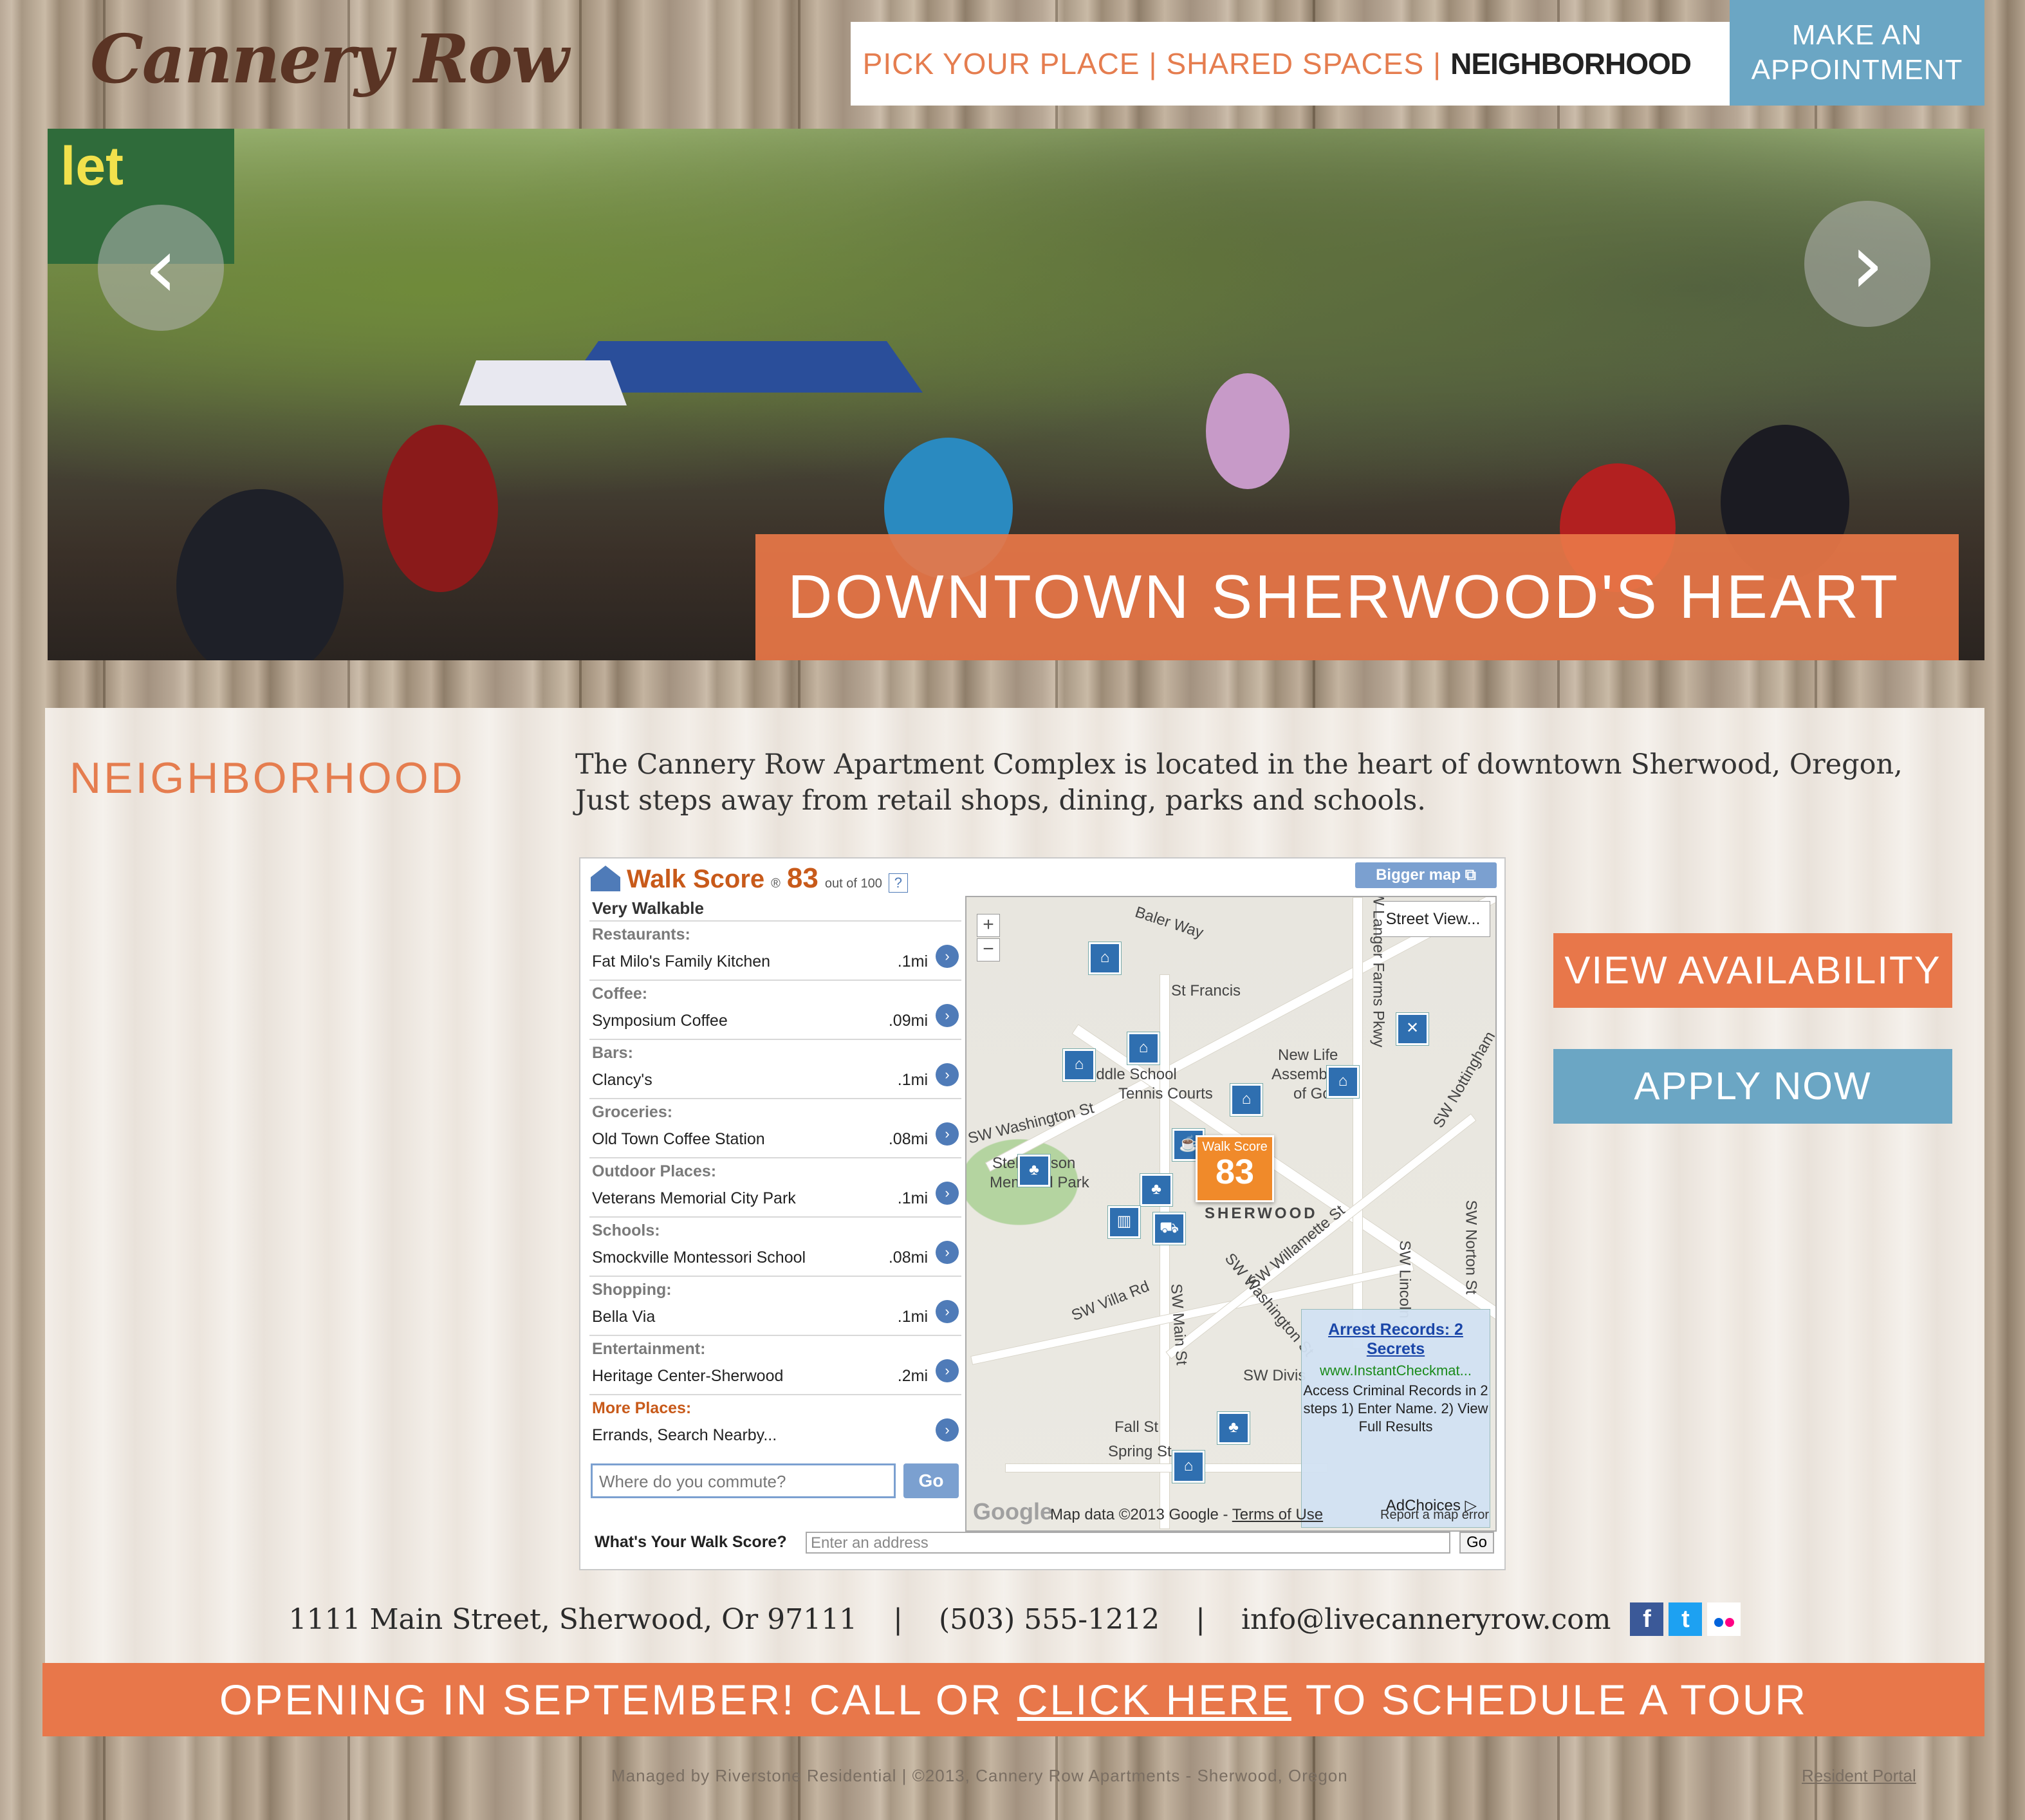  What do you see at coordinates (1859, 1776) in the screenshot?
I see `resident-portal-link: Resident Portal` at bounding box center [1859, 1776].